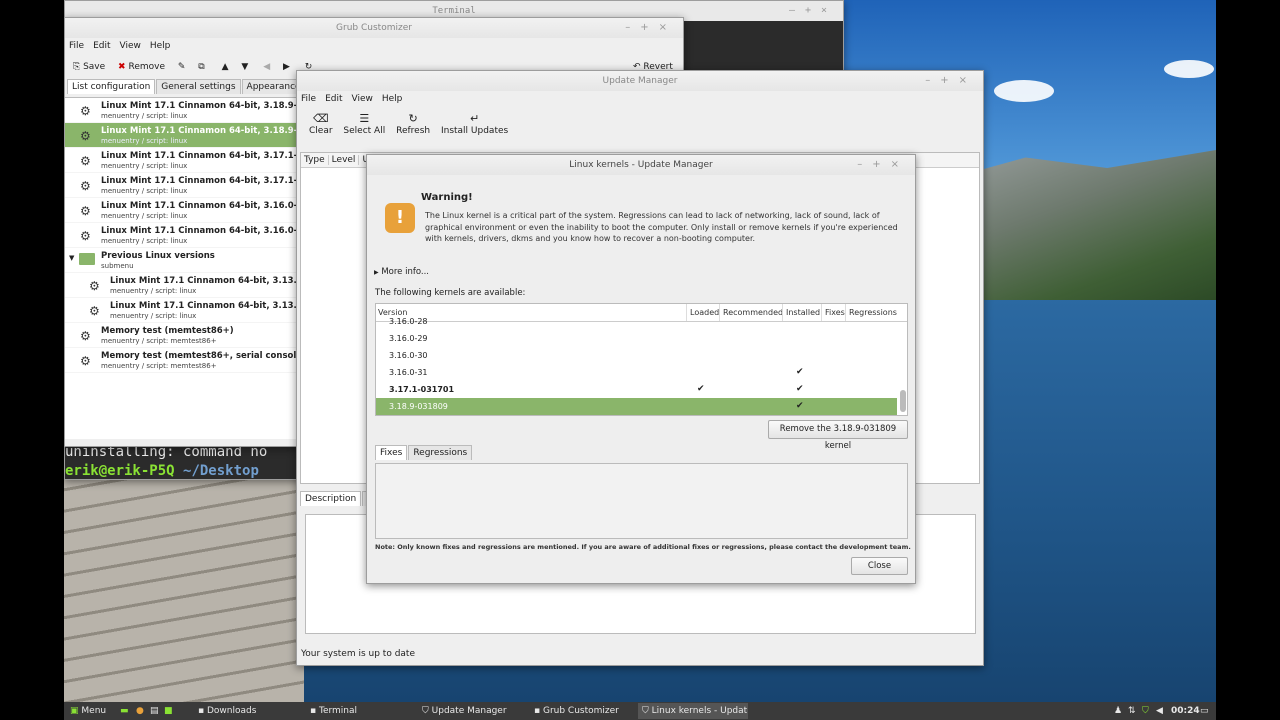 This screenshot has height=720, width=1280. Describe the element at coordinates (1130, 711) in the screenshot. I see `network-icon: ⇅` at that location.